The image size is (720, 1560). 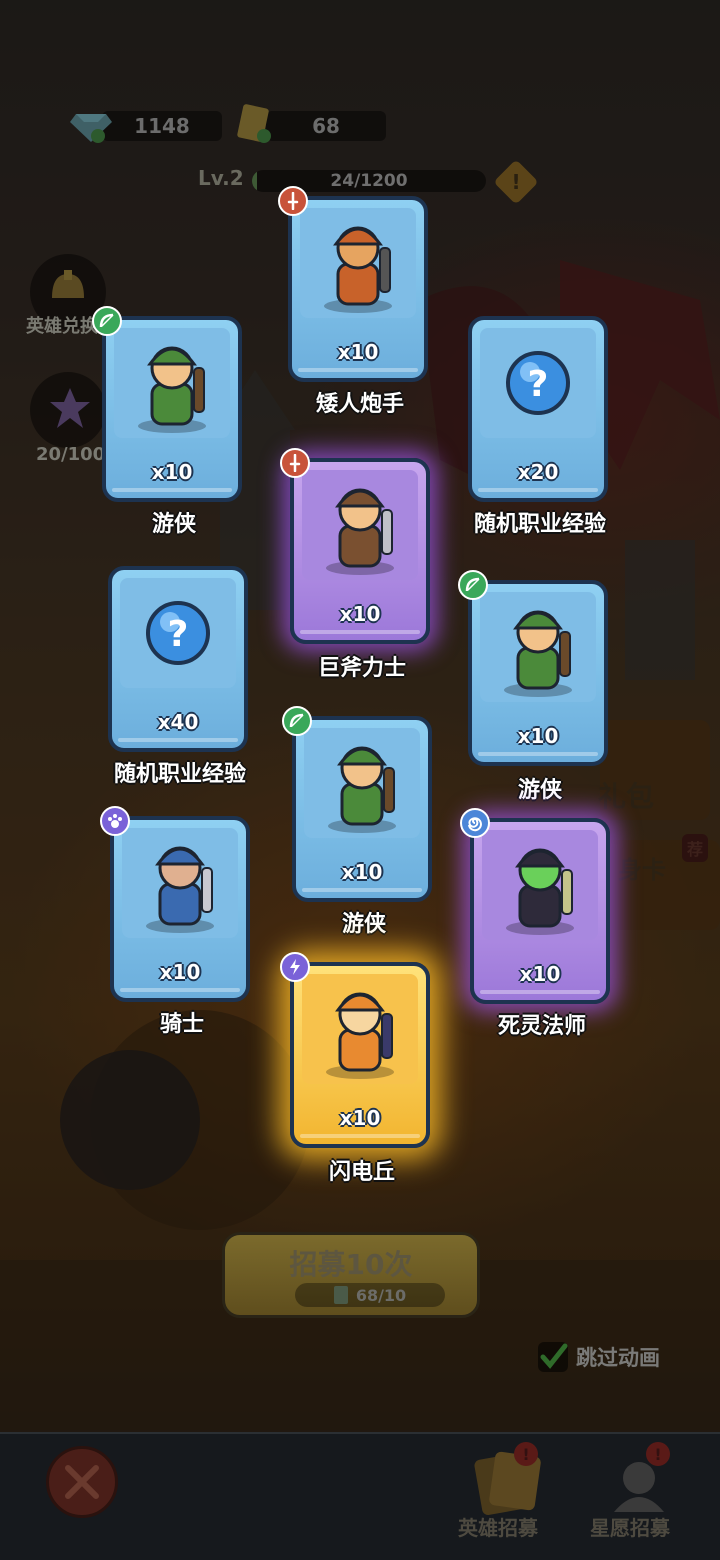 I want to click on close-button, so click(x=82, y=1482).